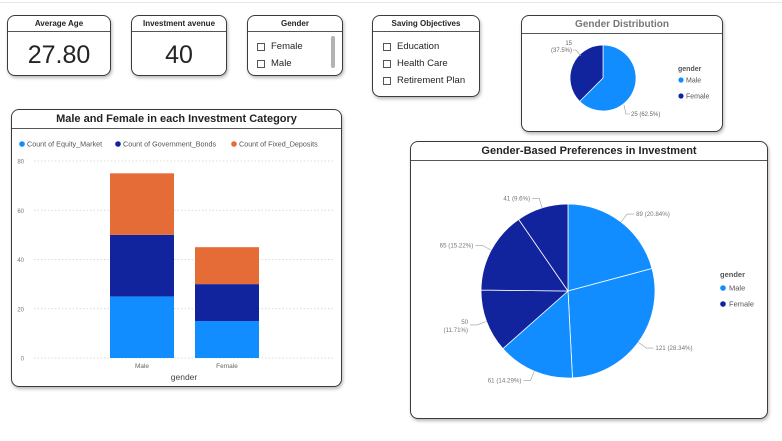  What do you see at coordinates (653, 214) in the screenshot?
I see `data-label: 89 (20.84%)` at bounding box center [653, 214].